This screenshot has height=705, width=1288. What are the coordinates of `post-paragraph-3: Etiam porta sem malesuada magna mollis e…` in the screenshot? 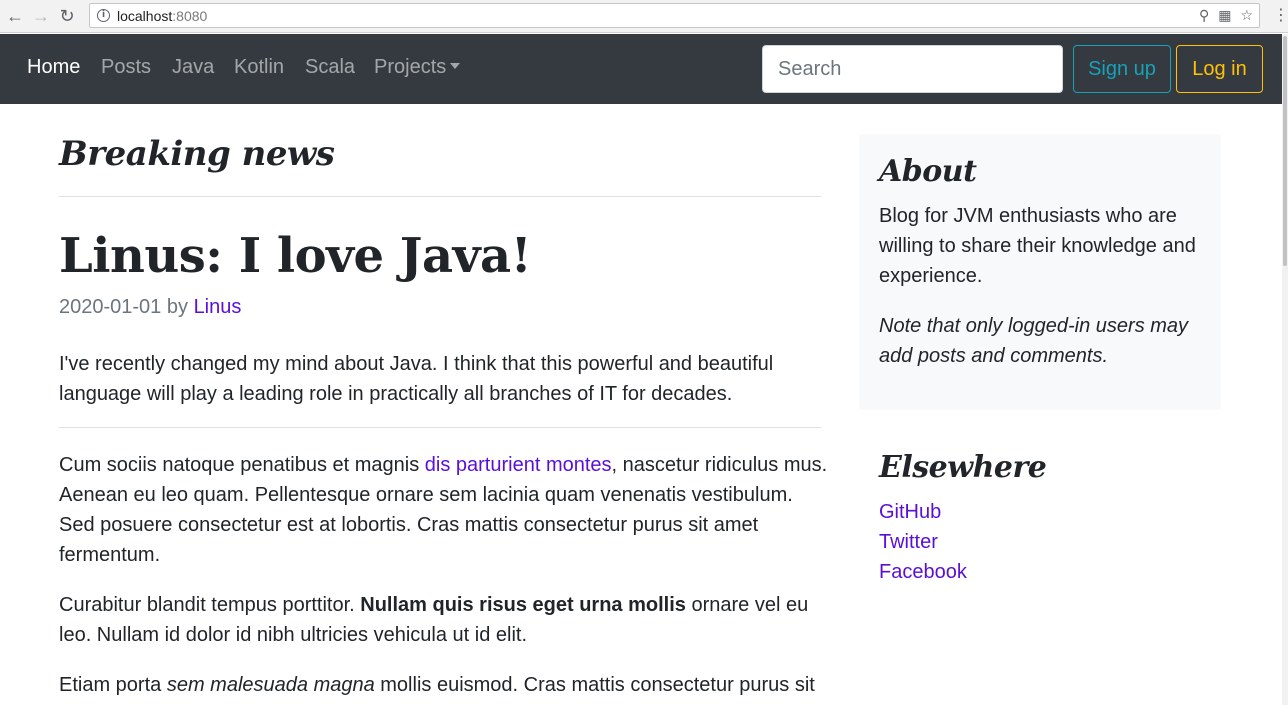 It's located at (444, 685).